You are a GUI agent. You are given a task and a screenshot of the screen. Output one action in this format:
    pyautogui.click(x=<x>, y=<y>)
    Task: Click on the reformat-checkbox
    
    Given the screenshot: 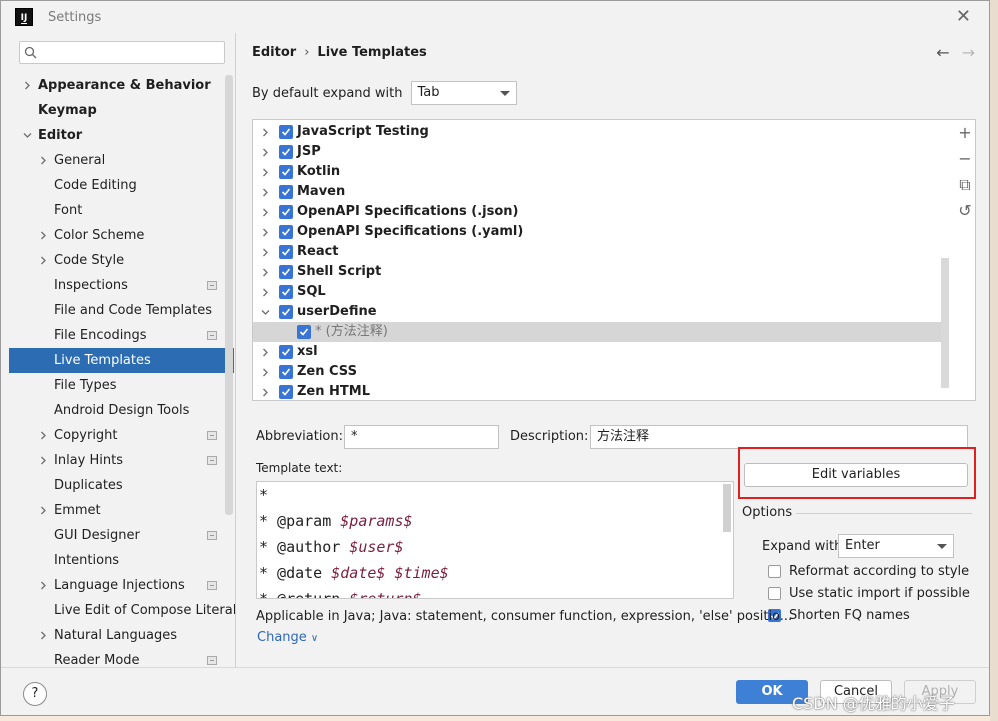 What is the action you would take?
    pyautogui.click(x=774, y=571)
    